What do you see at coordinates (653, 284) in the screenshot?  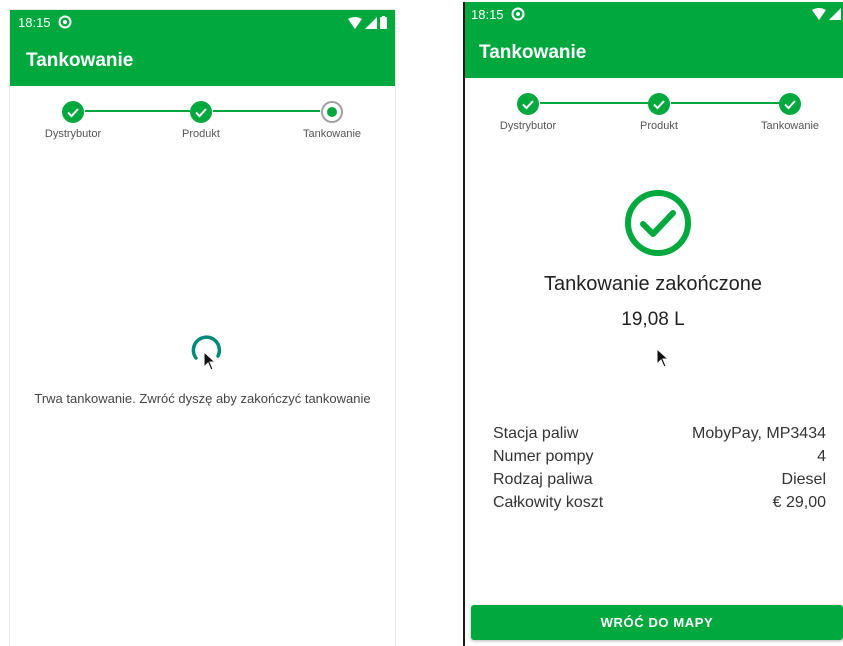 I see `completion-title: Tankowanie zakończone` at bounding box center [653, 284].